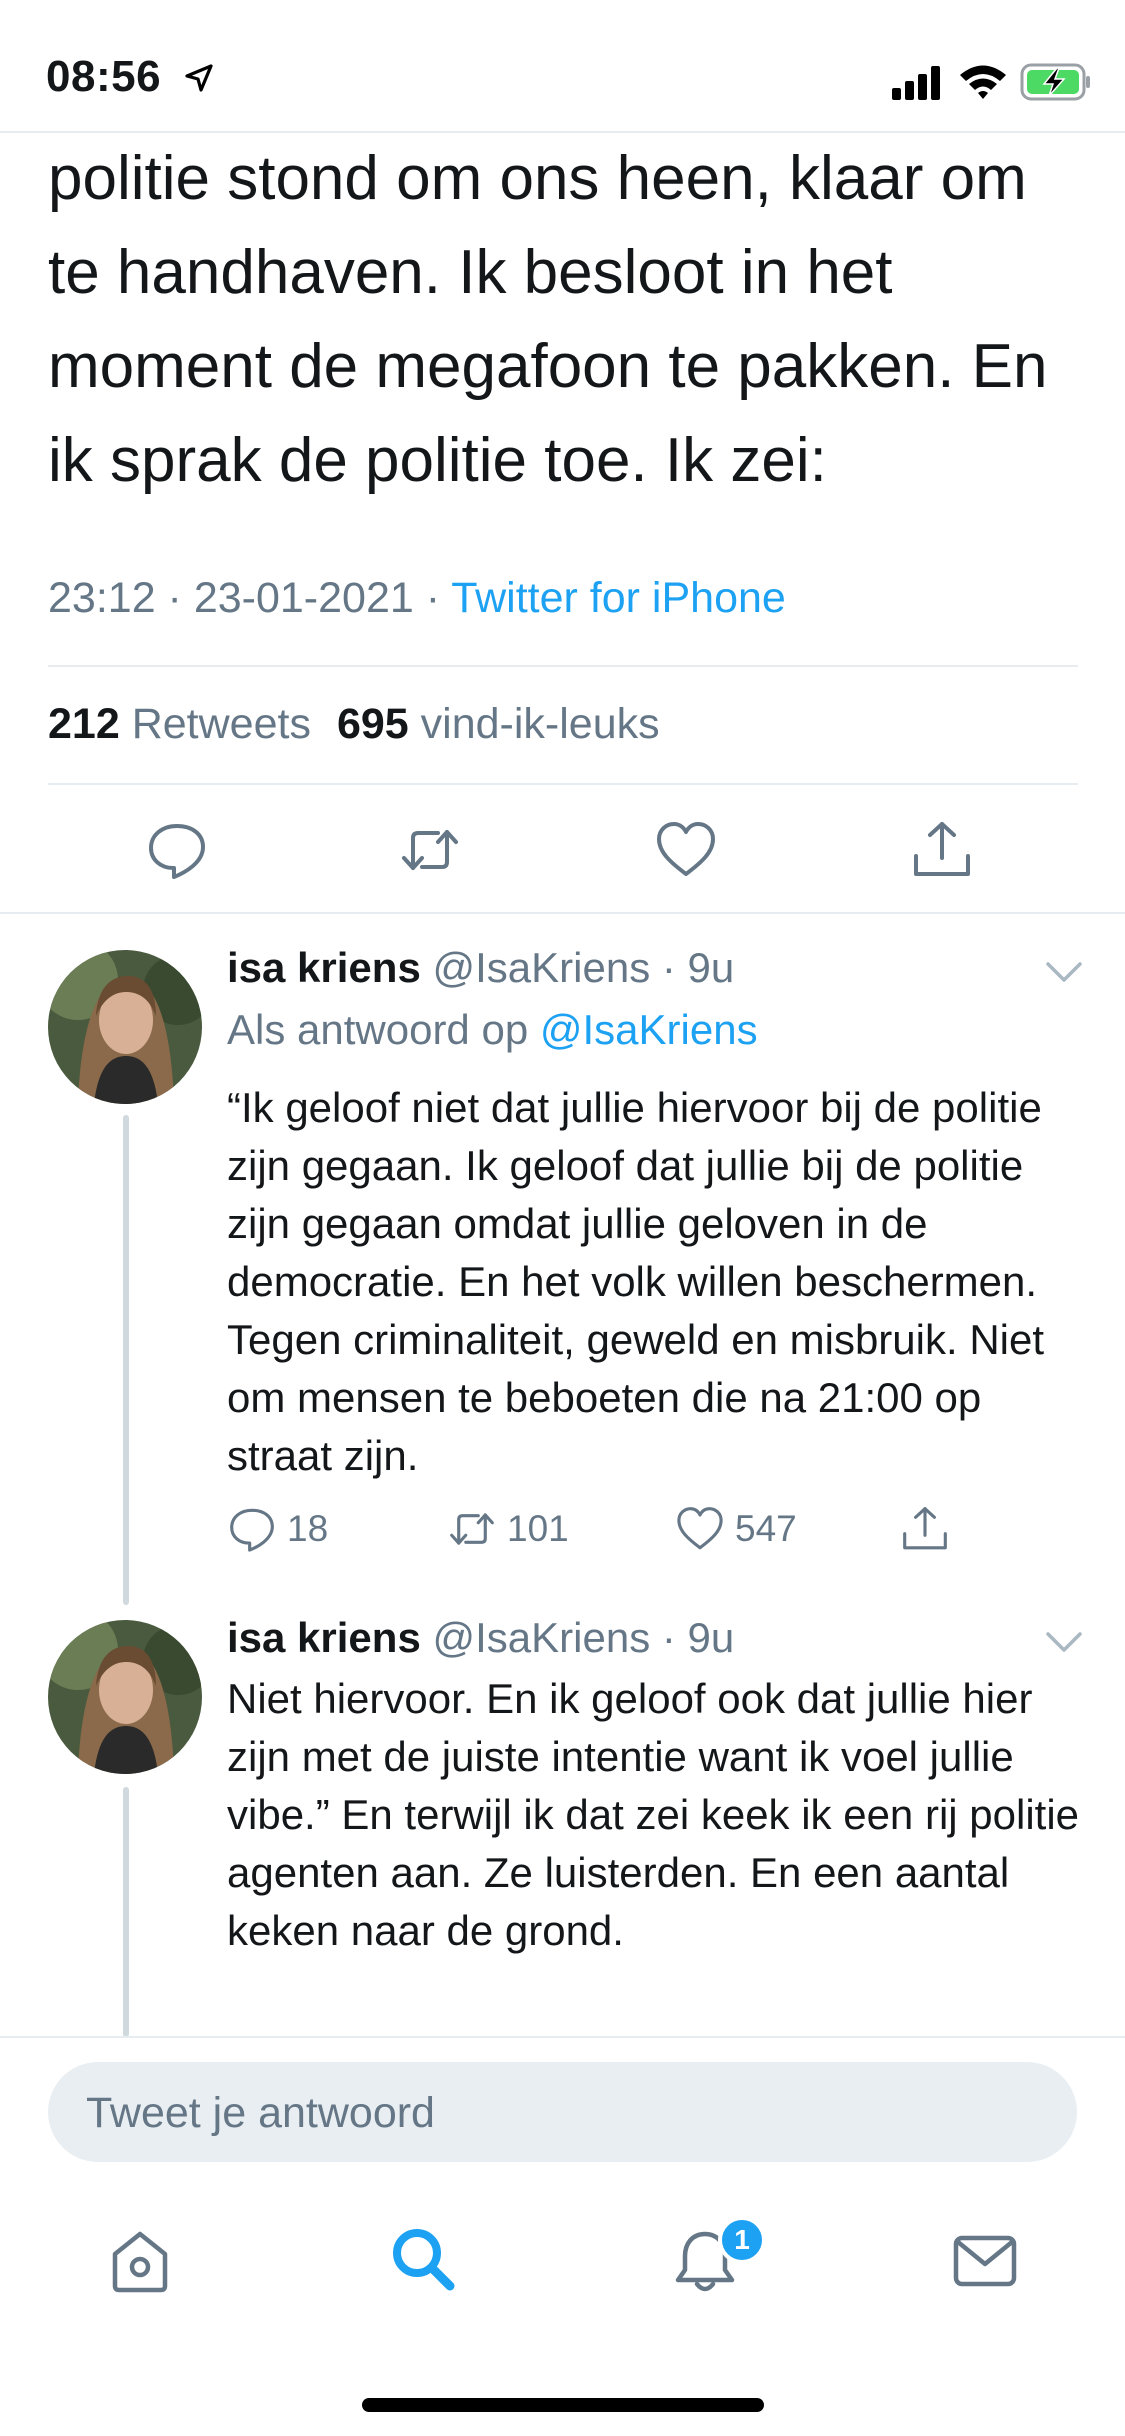  Describe the element at coordinates (423, 2259) in the screenshot. I see `search-icon` at that location.